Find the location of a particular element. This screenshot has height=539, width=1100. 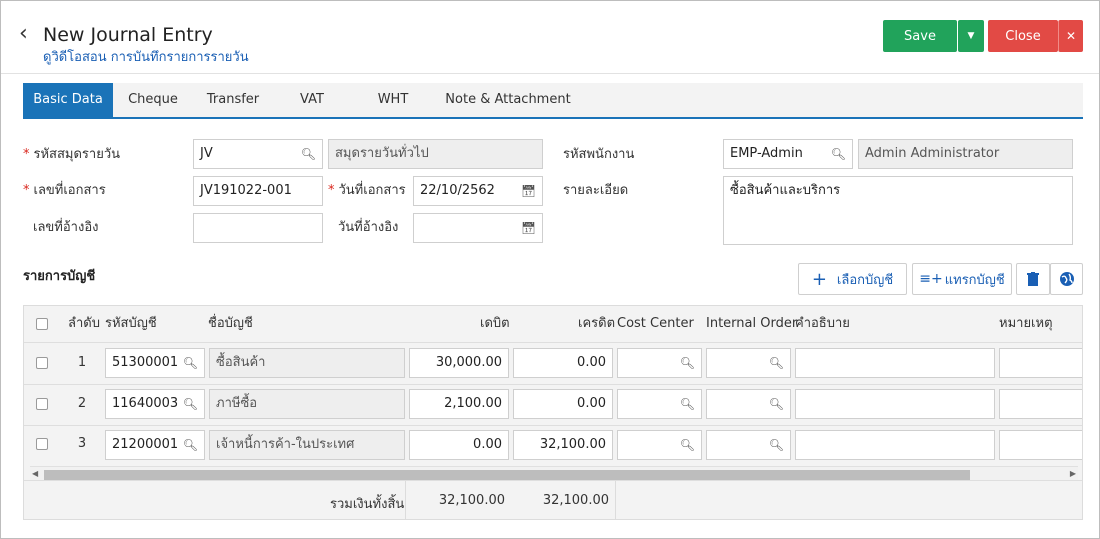

employee-name-field: Admin Administrator is located at coordinates (965, 154).